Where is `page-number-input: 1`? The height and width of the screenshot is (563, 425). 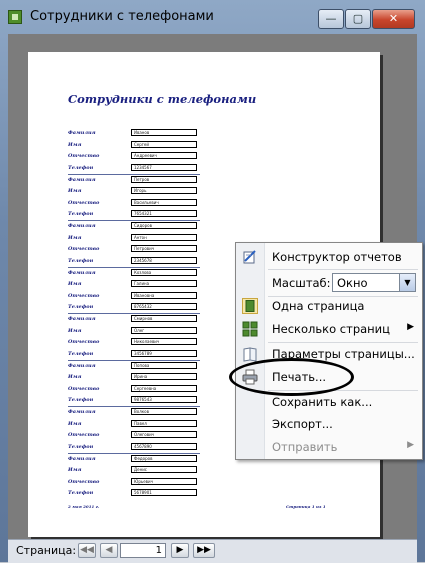 page-number-input: 1 is located at coordinates (143, 550).